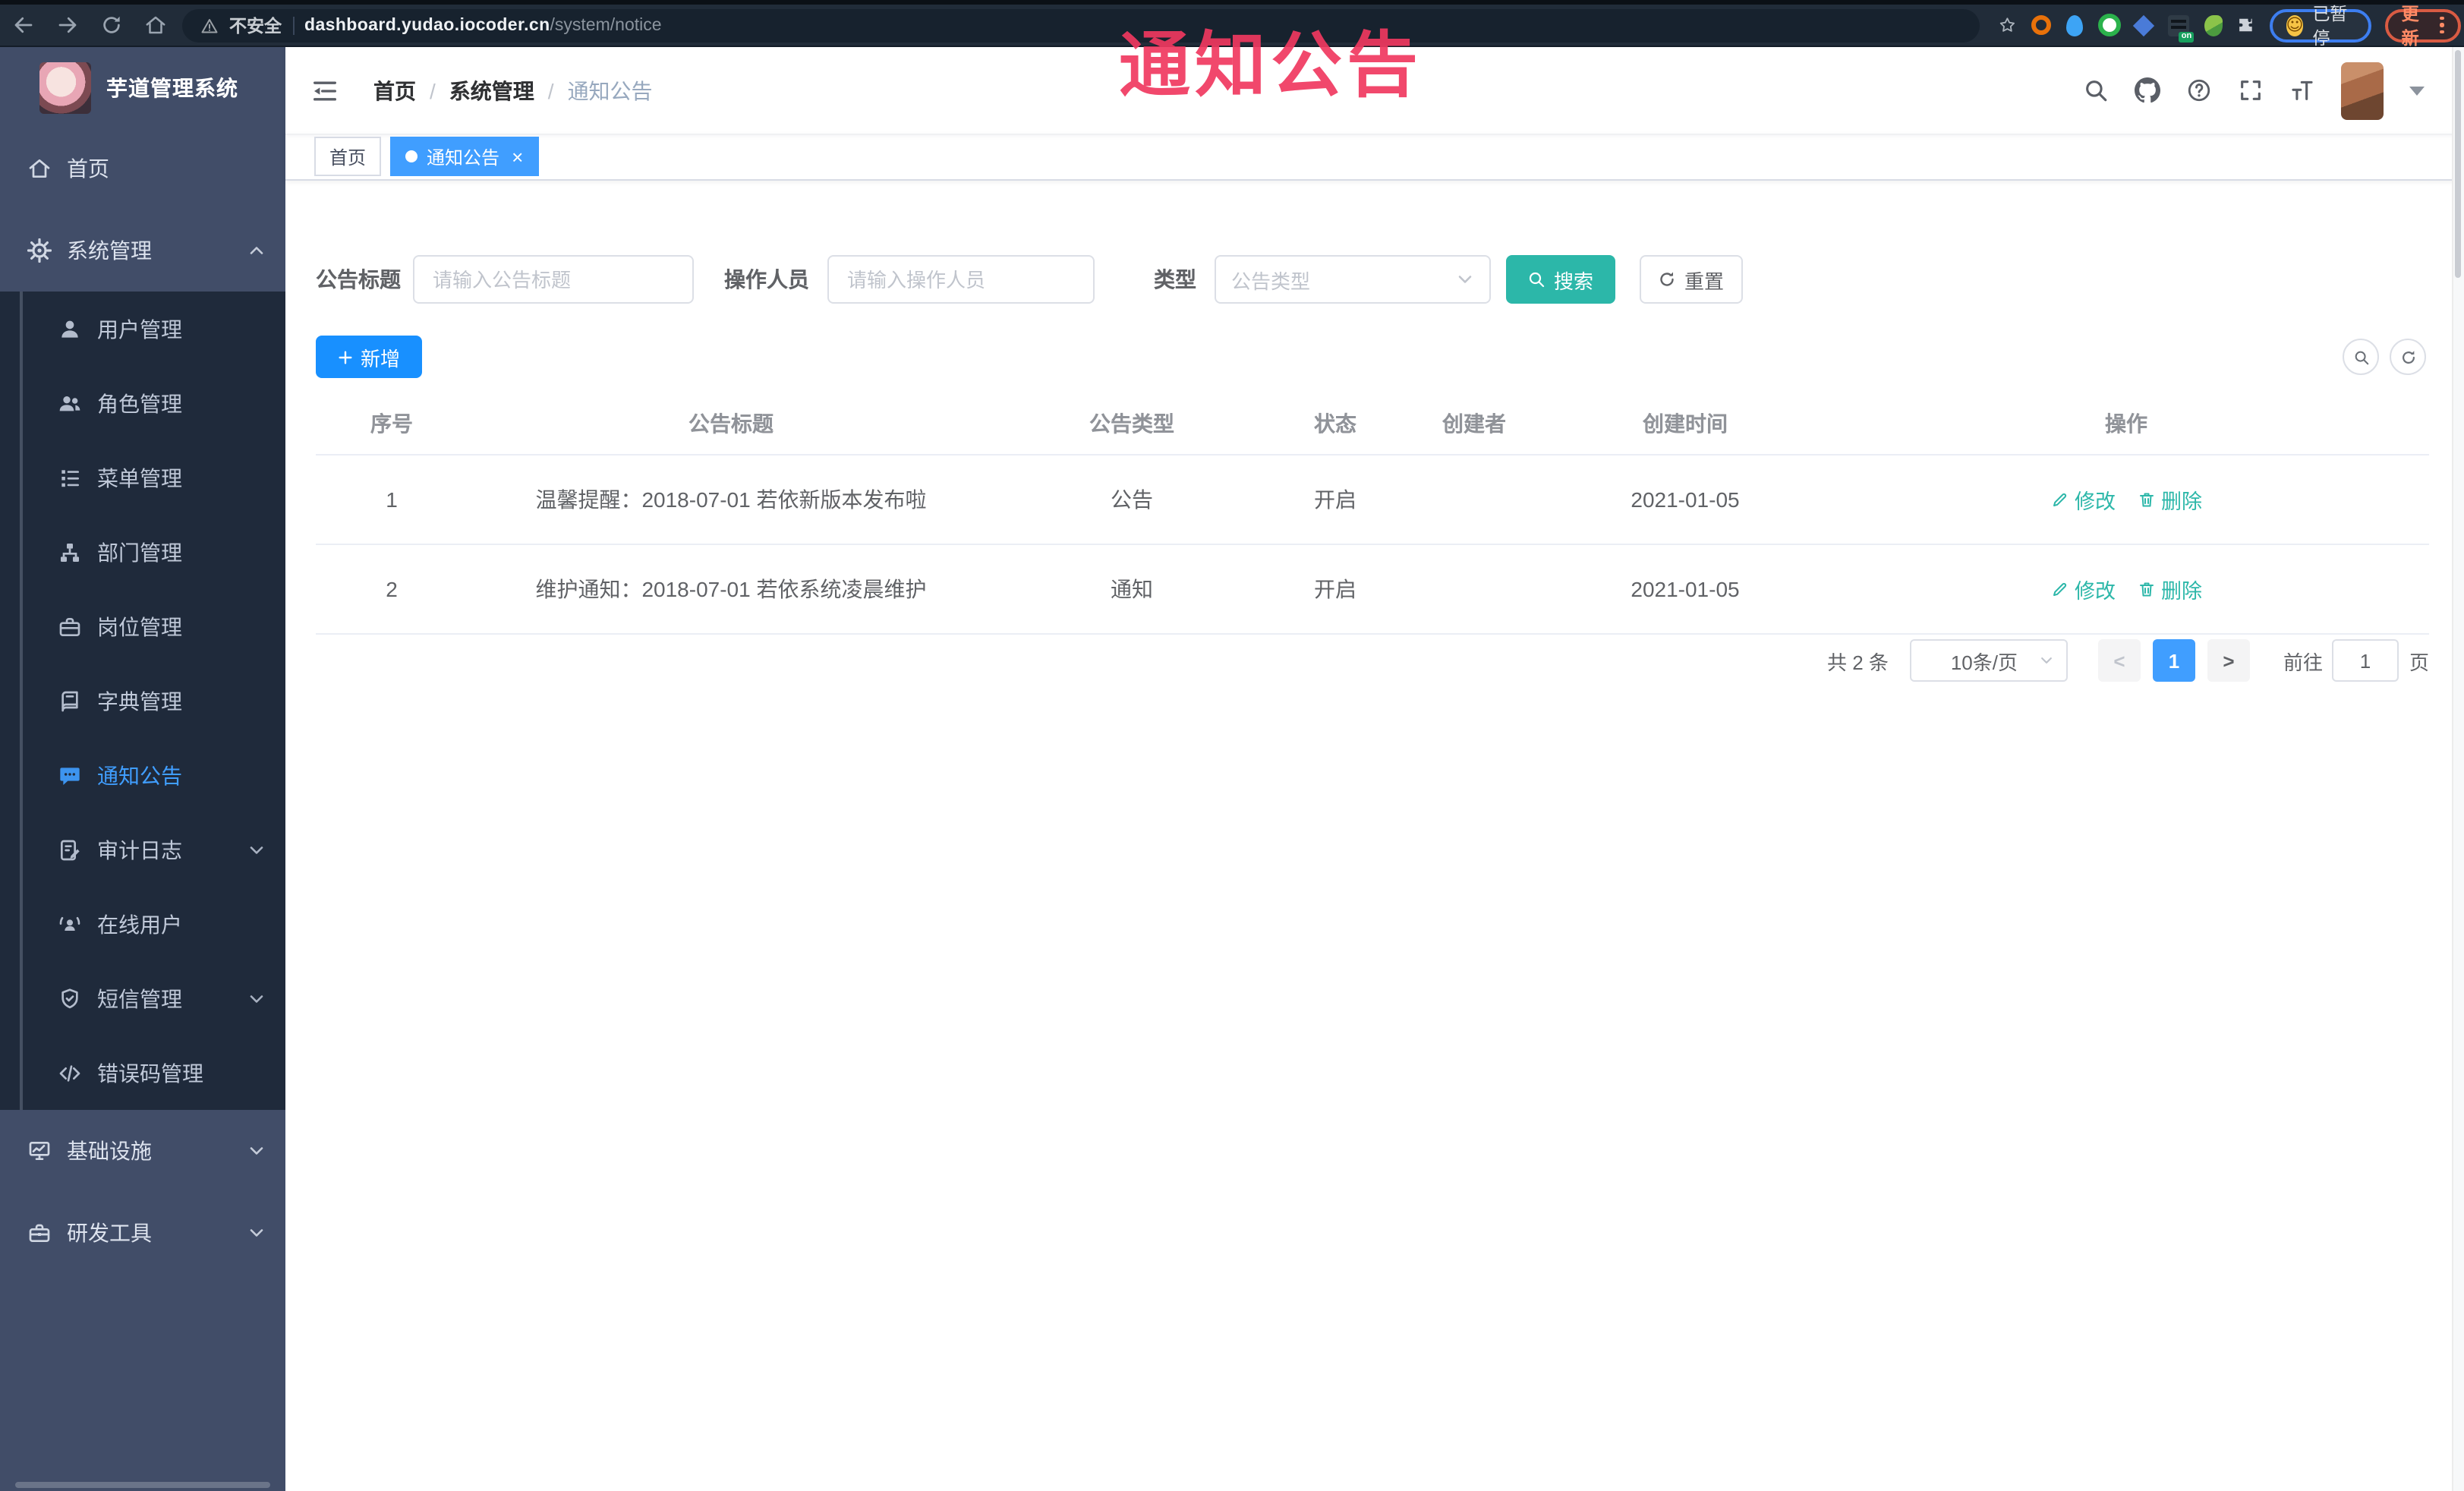 Image resolution: width=2464 pixels, height=1491 pixels. I want to click on prev-page-button: <, so click(2119, 660).